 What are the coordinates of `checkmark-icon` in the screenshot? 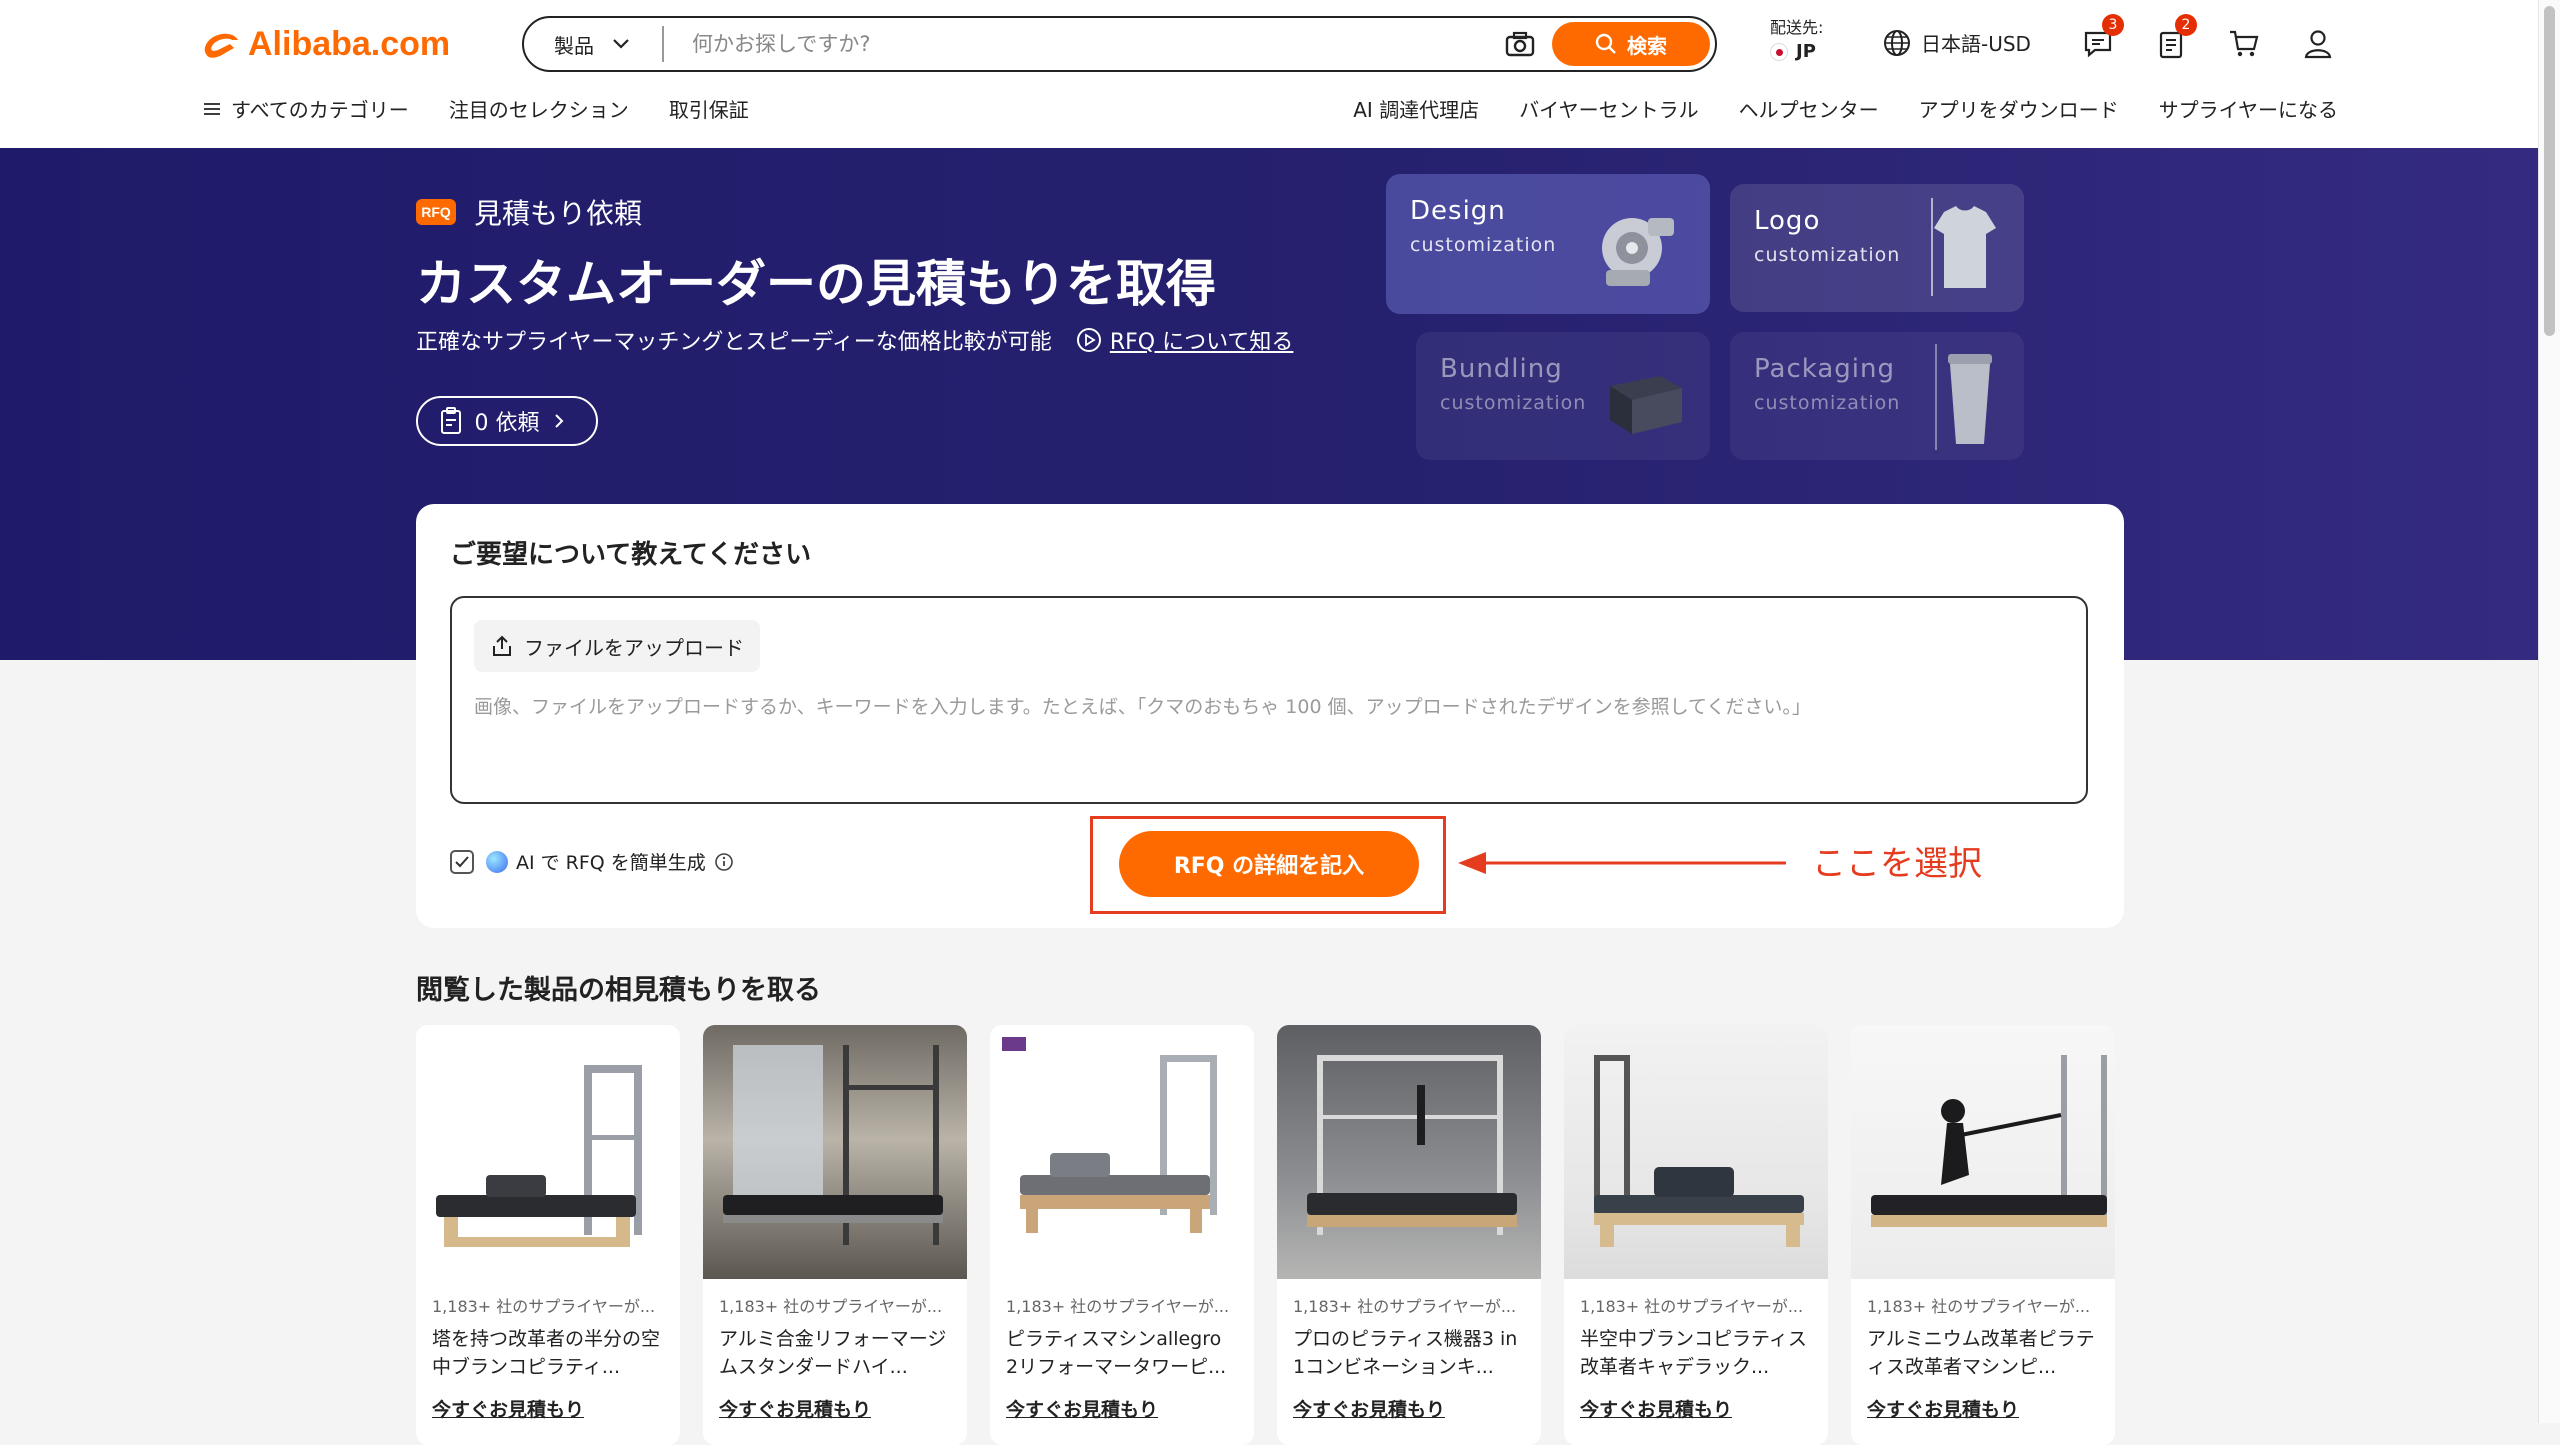 It's located at (462, 861).